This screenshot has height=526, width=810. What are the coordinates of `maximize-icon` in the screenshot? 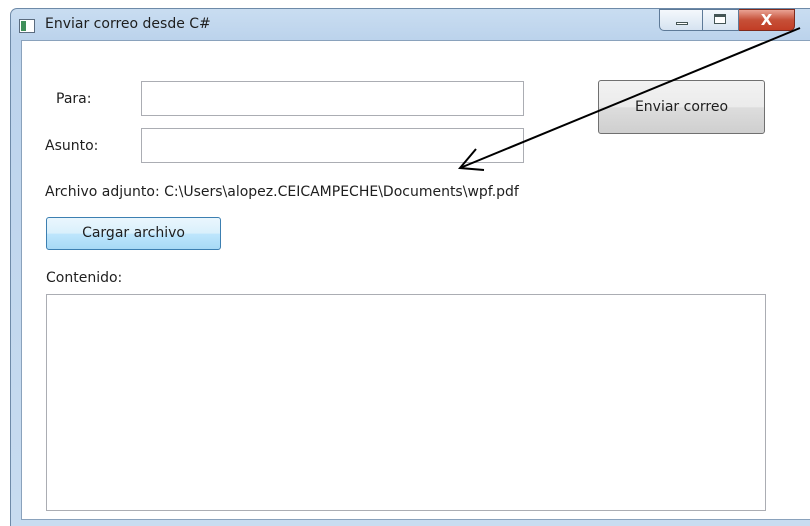 It's located at (720, 19).